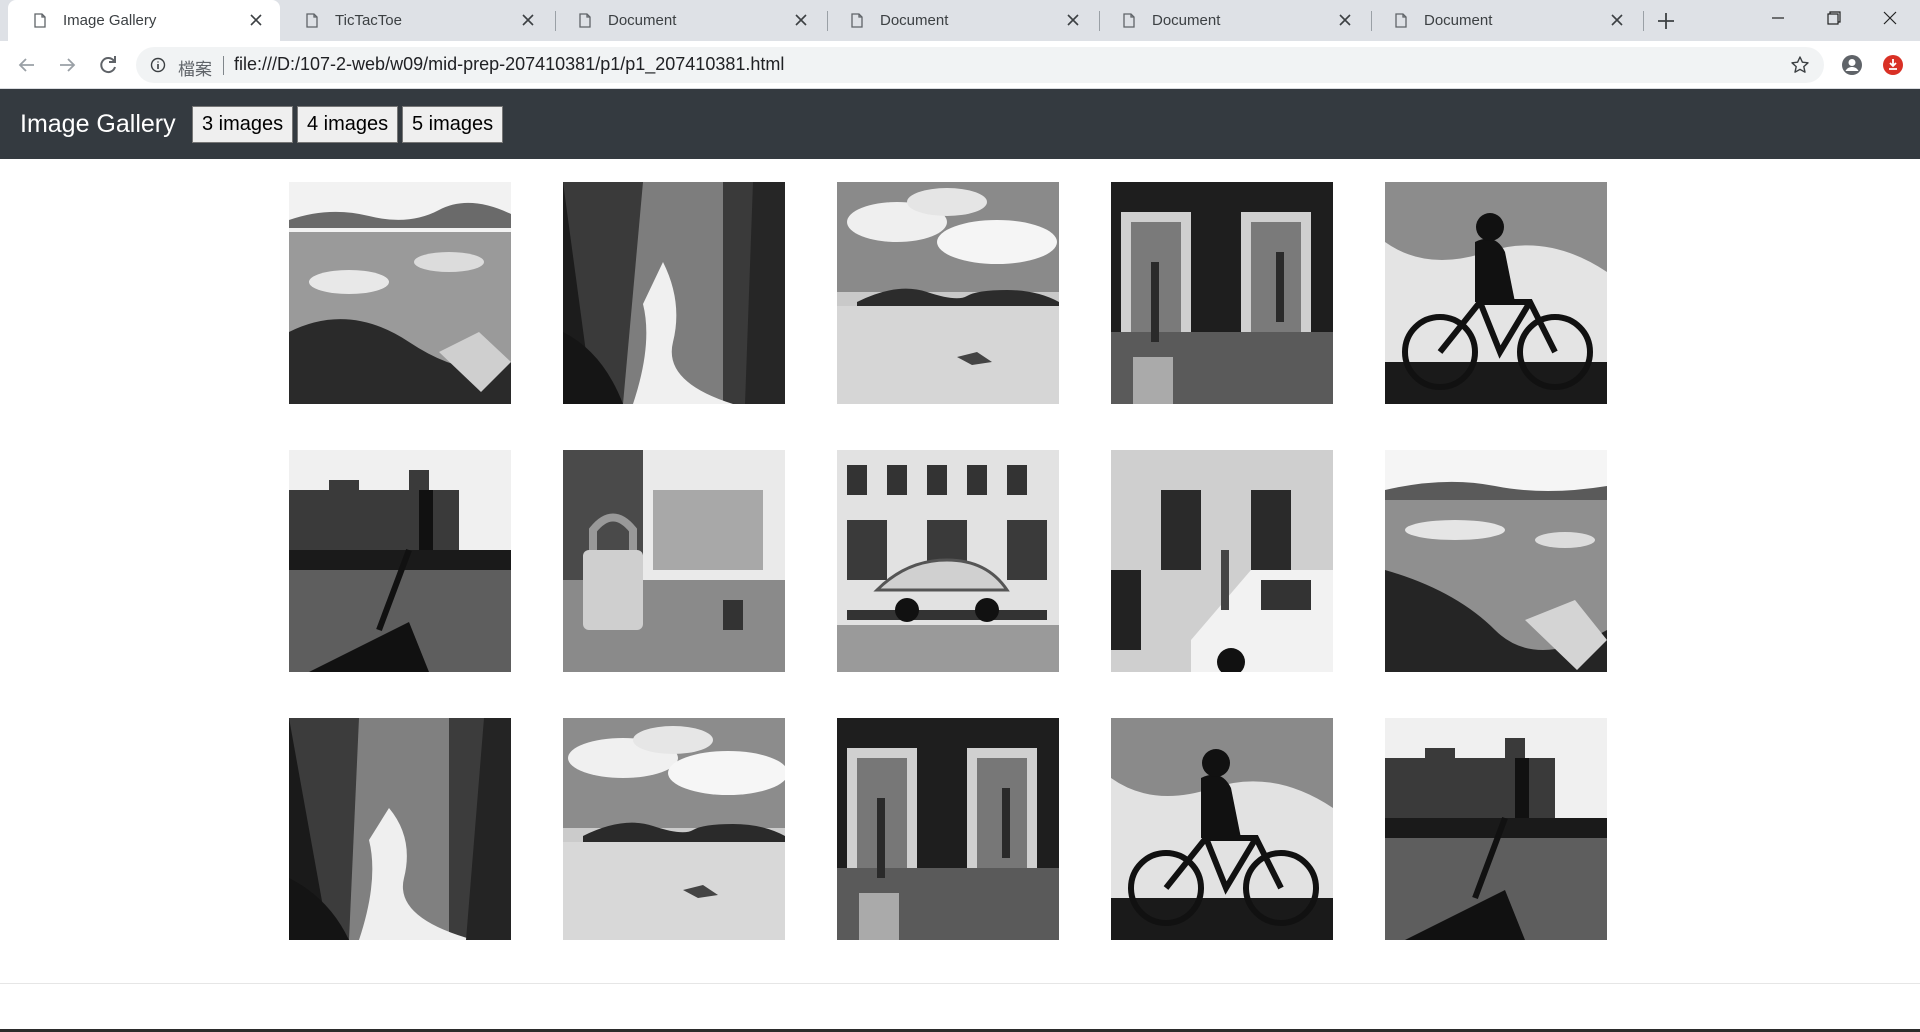  Describe the element at coordinates (1666, 21) in the screenshot. I see `plus-icon` at that location.